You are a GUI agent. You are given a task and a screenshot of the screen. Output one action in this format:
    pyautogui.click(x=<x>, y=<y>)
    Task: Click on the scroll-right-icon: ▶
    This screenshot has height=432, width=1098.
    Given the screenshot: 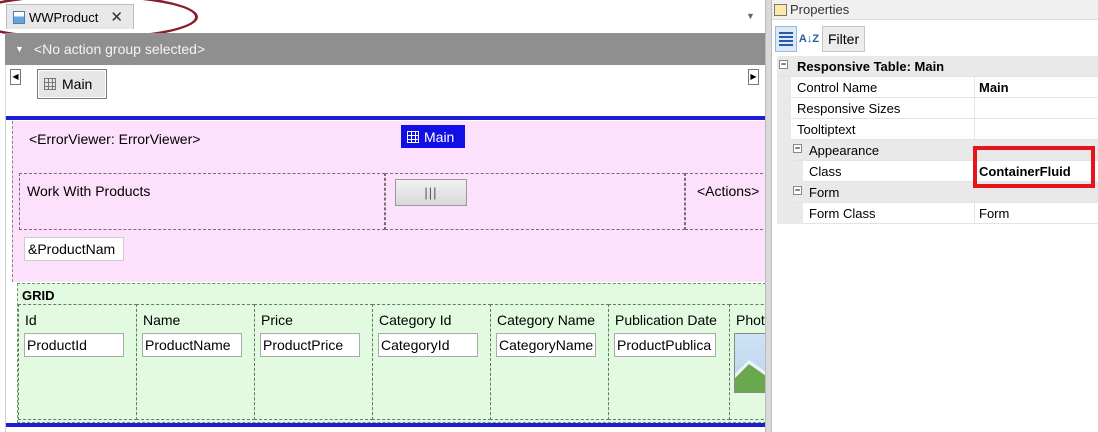 What is the action you would take?
    pyautogui.click(x=753, y=77)
    